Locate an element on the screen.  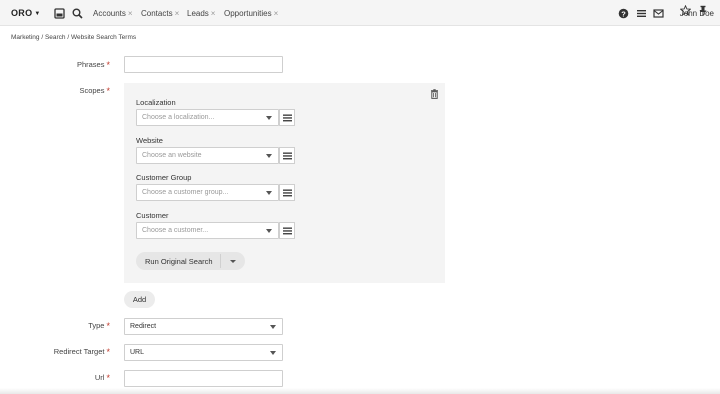
run-original-search-label: Run Original Search is located at coordinates (179, 261).